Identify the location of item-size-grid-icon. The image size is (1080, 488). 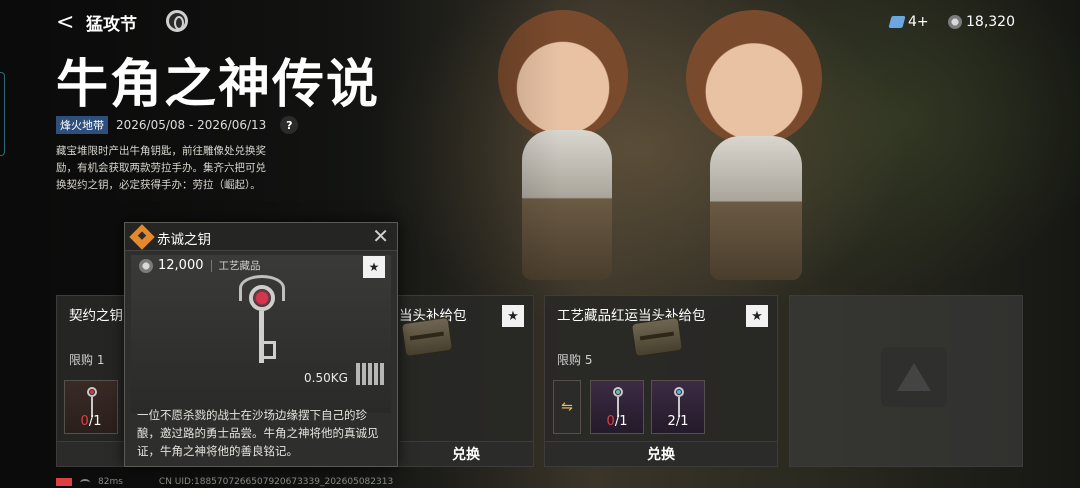
(371, 374).